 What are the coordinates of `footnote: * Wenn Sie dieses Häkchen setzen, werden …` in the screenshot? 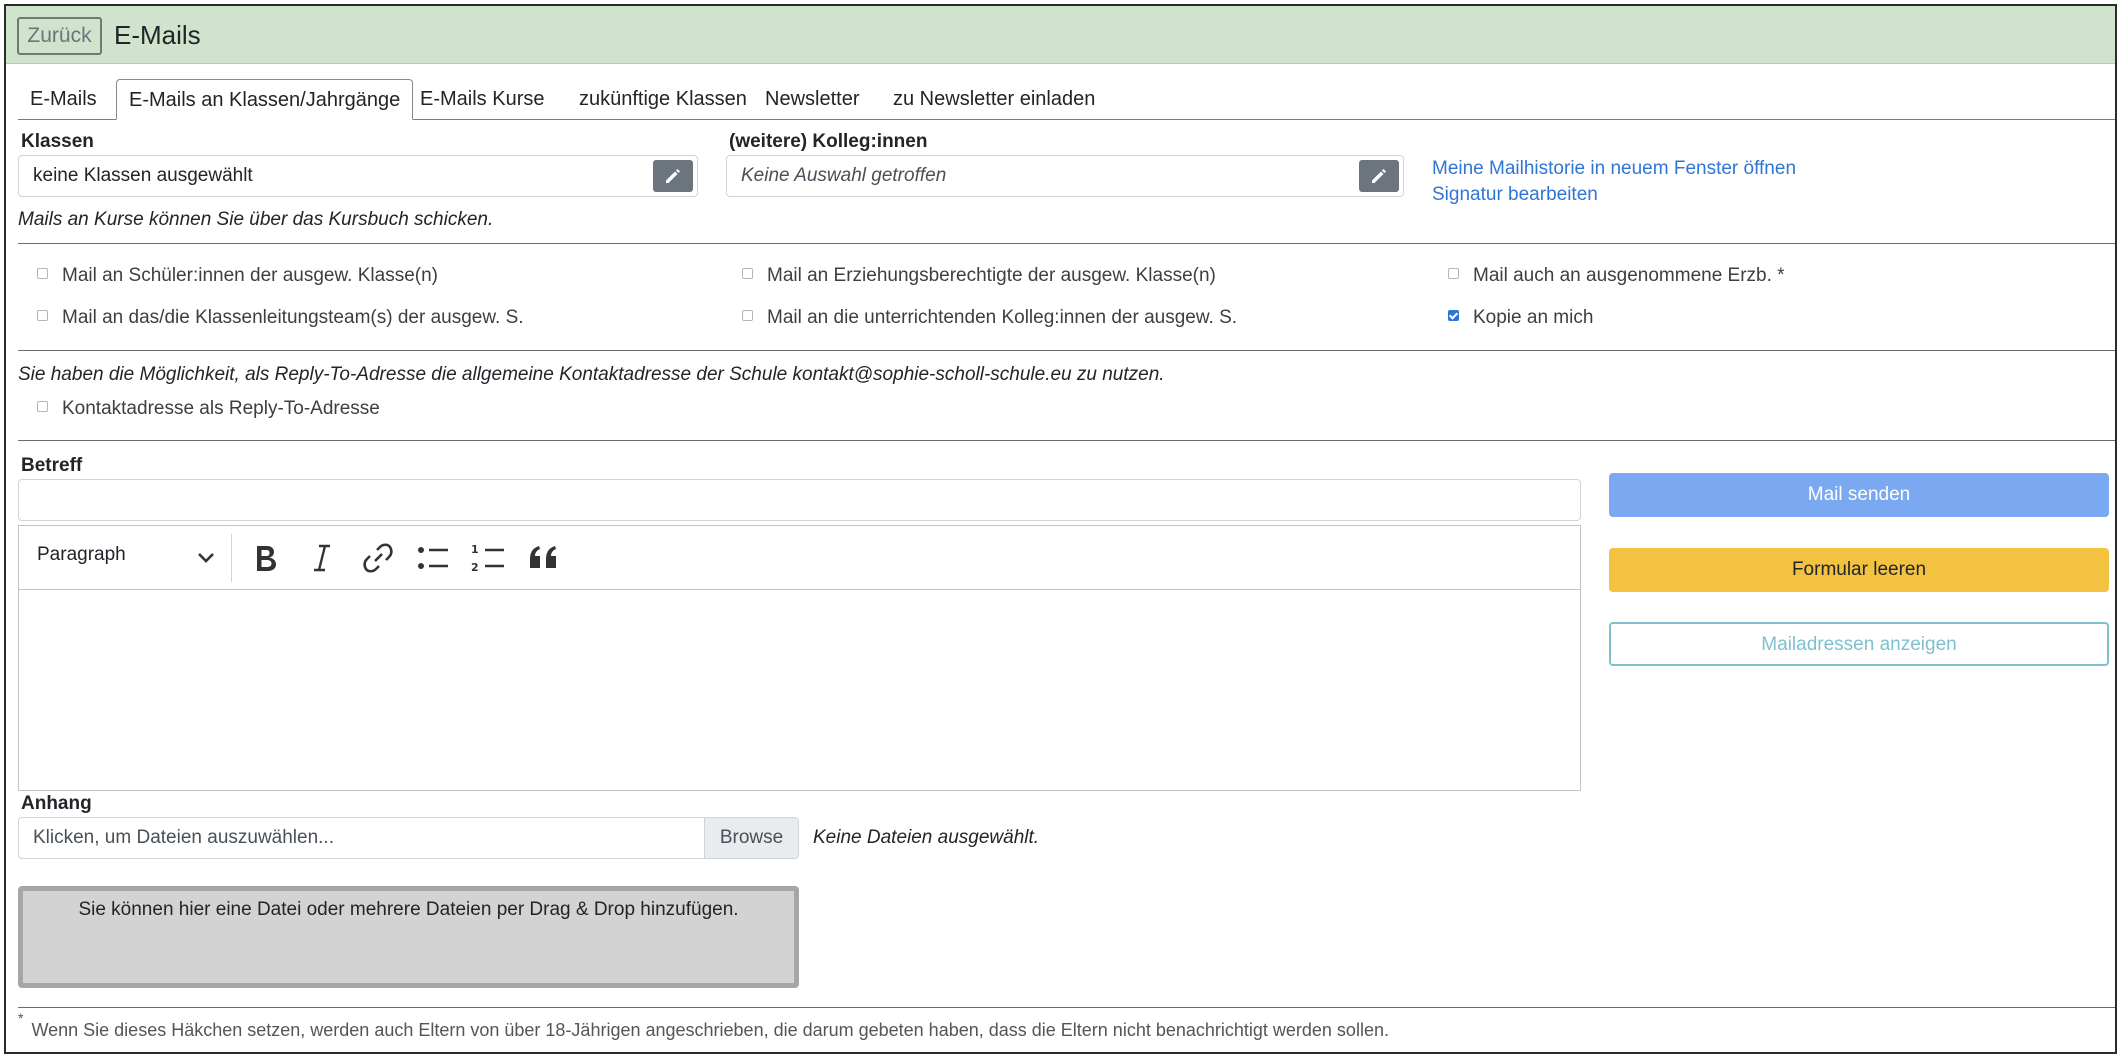 It's located at (703, 1025).